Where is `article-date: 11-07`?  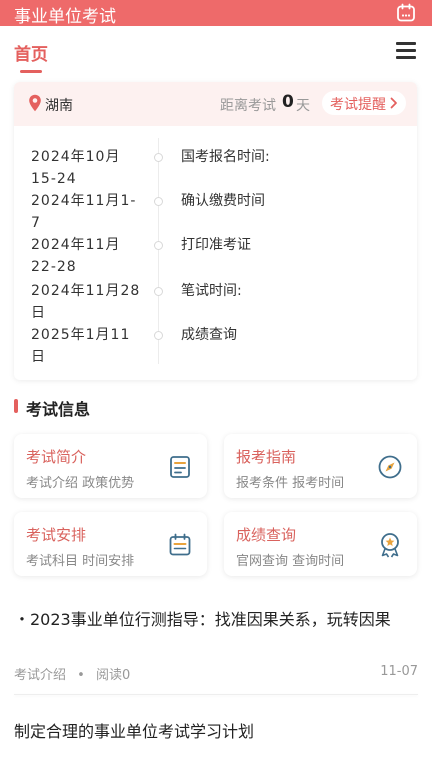
article-date: 11-07 is located at coordinates (399, 671).